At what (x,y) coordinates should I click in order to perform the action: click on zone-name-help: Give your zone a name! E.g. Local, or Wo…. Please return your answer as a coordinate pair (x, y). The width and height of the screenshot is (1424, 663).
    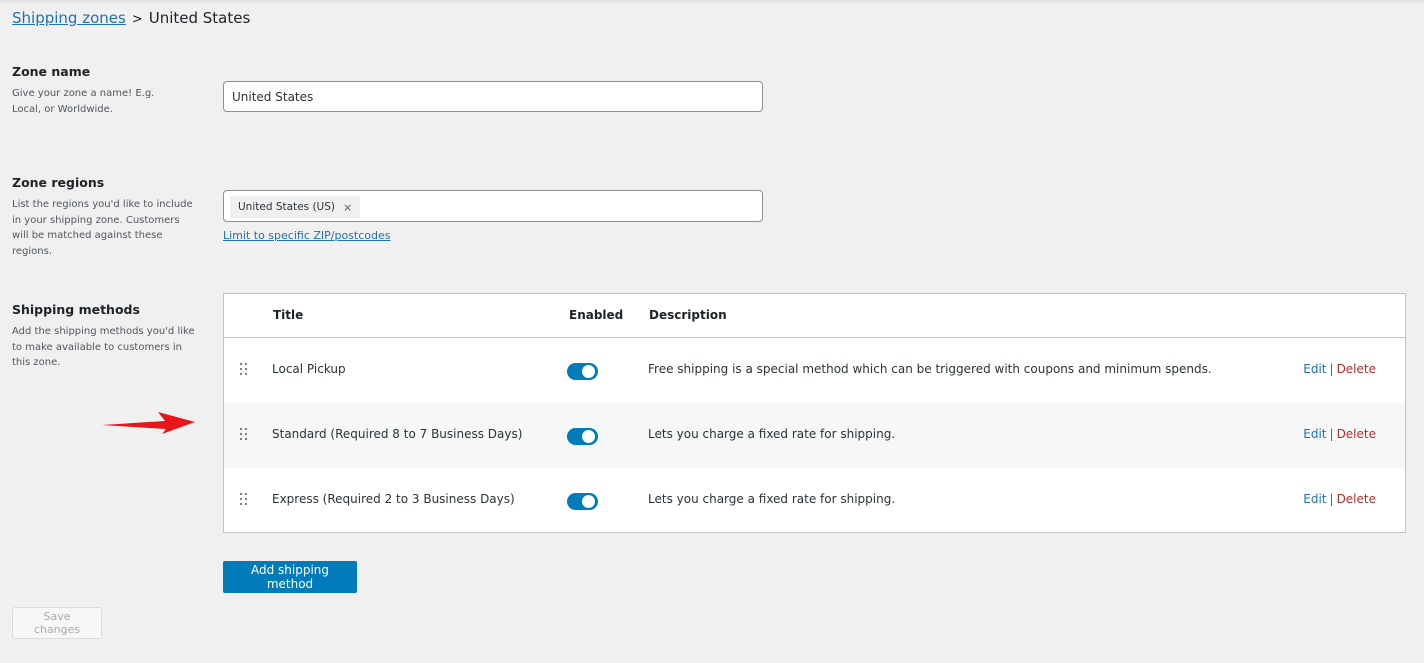
    Looking at the image, I should click on (83, 101).